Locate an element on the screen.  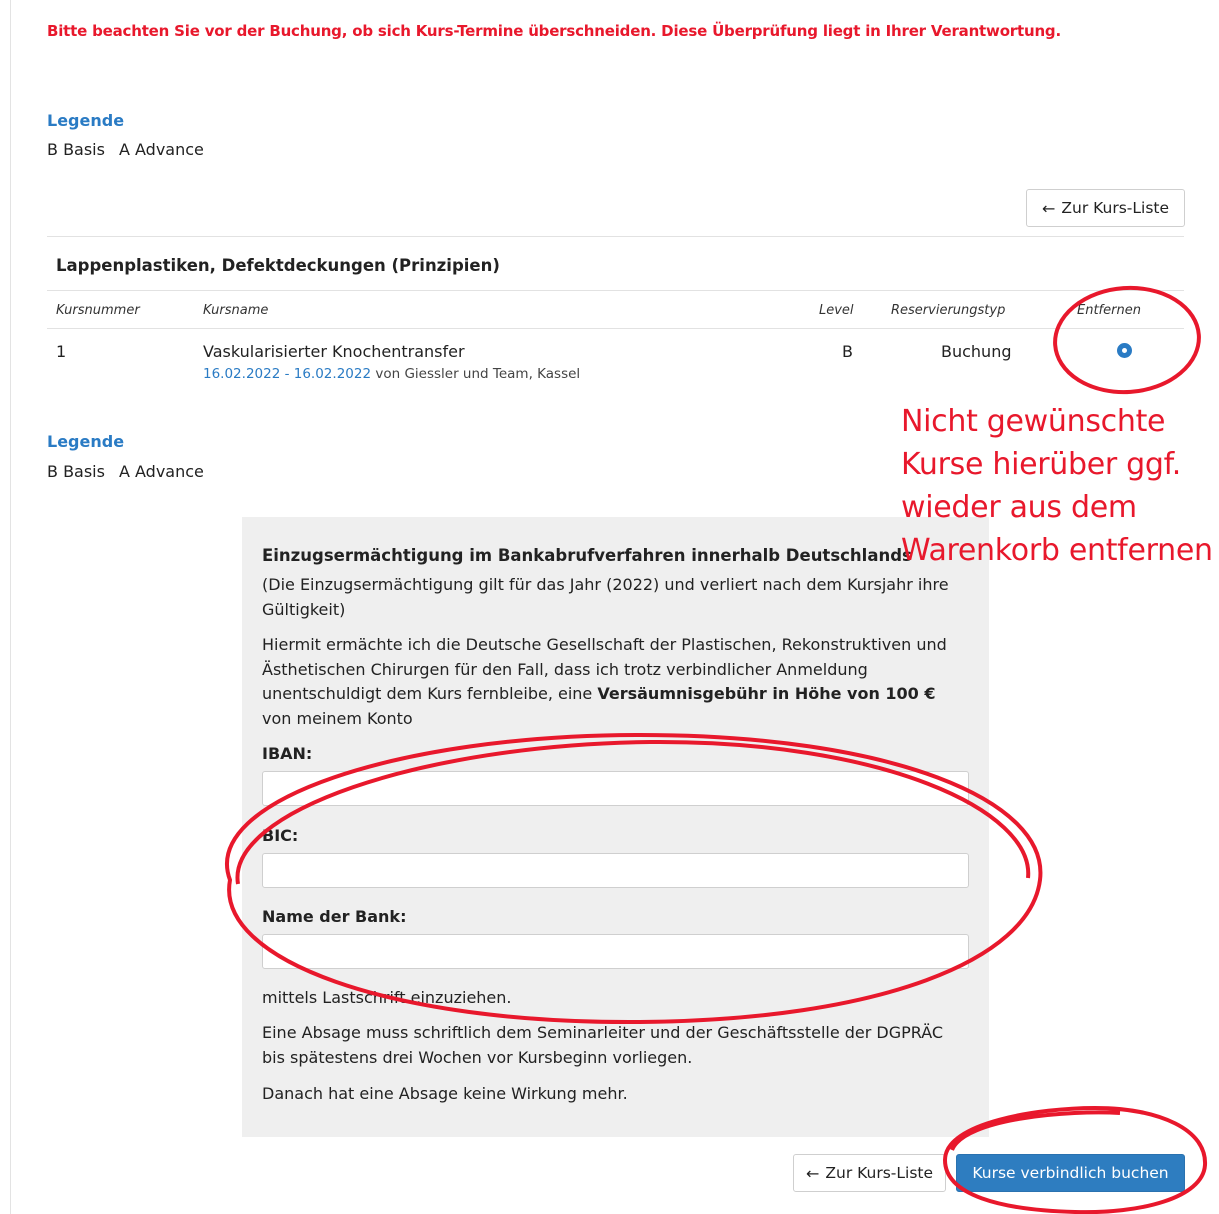
bic-input is located at coordinates (615, 870).